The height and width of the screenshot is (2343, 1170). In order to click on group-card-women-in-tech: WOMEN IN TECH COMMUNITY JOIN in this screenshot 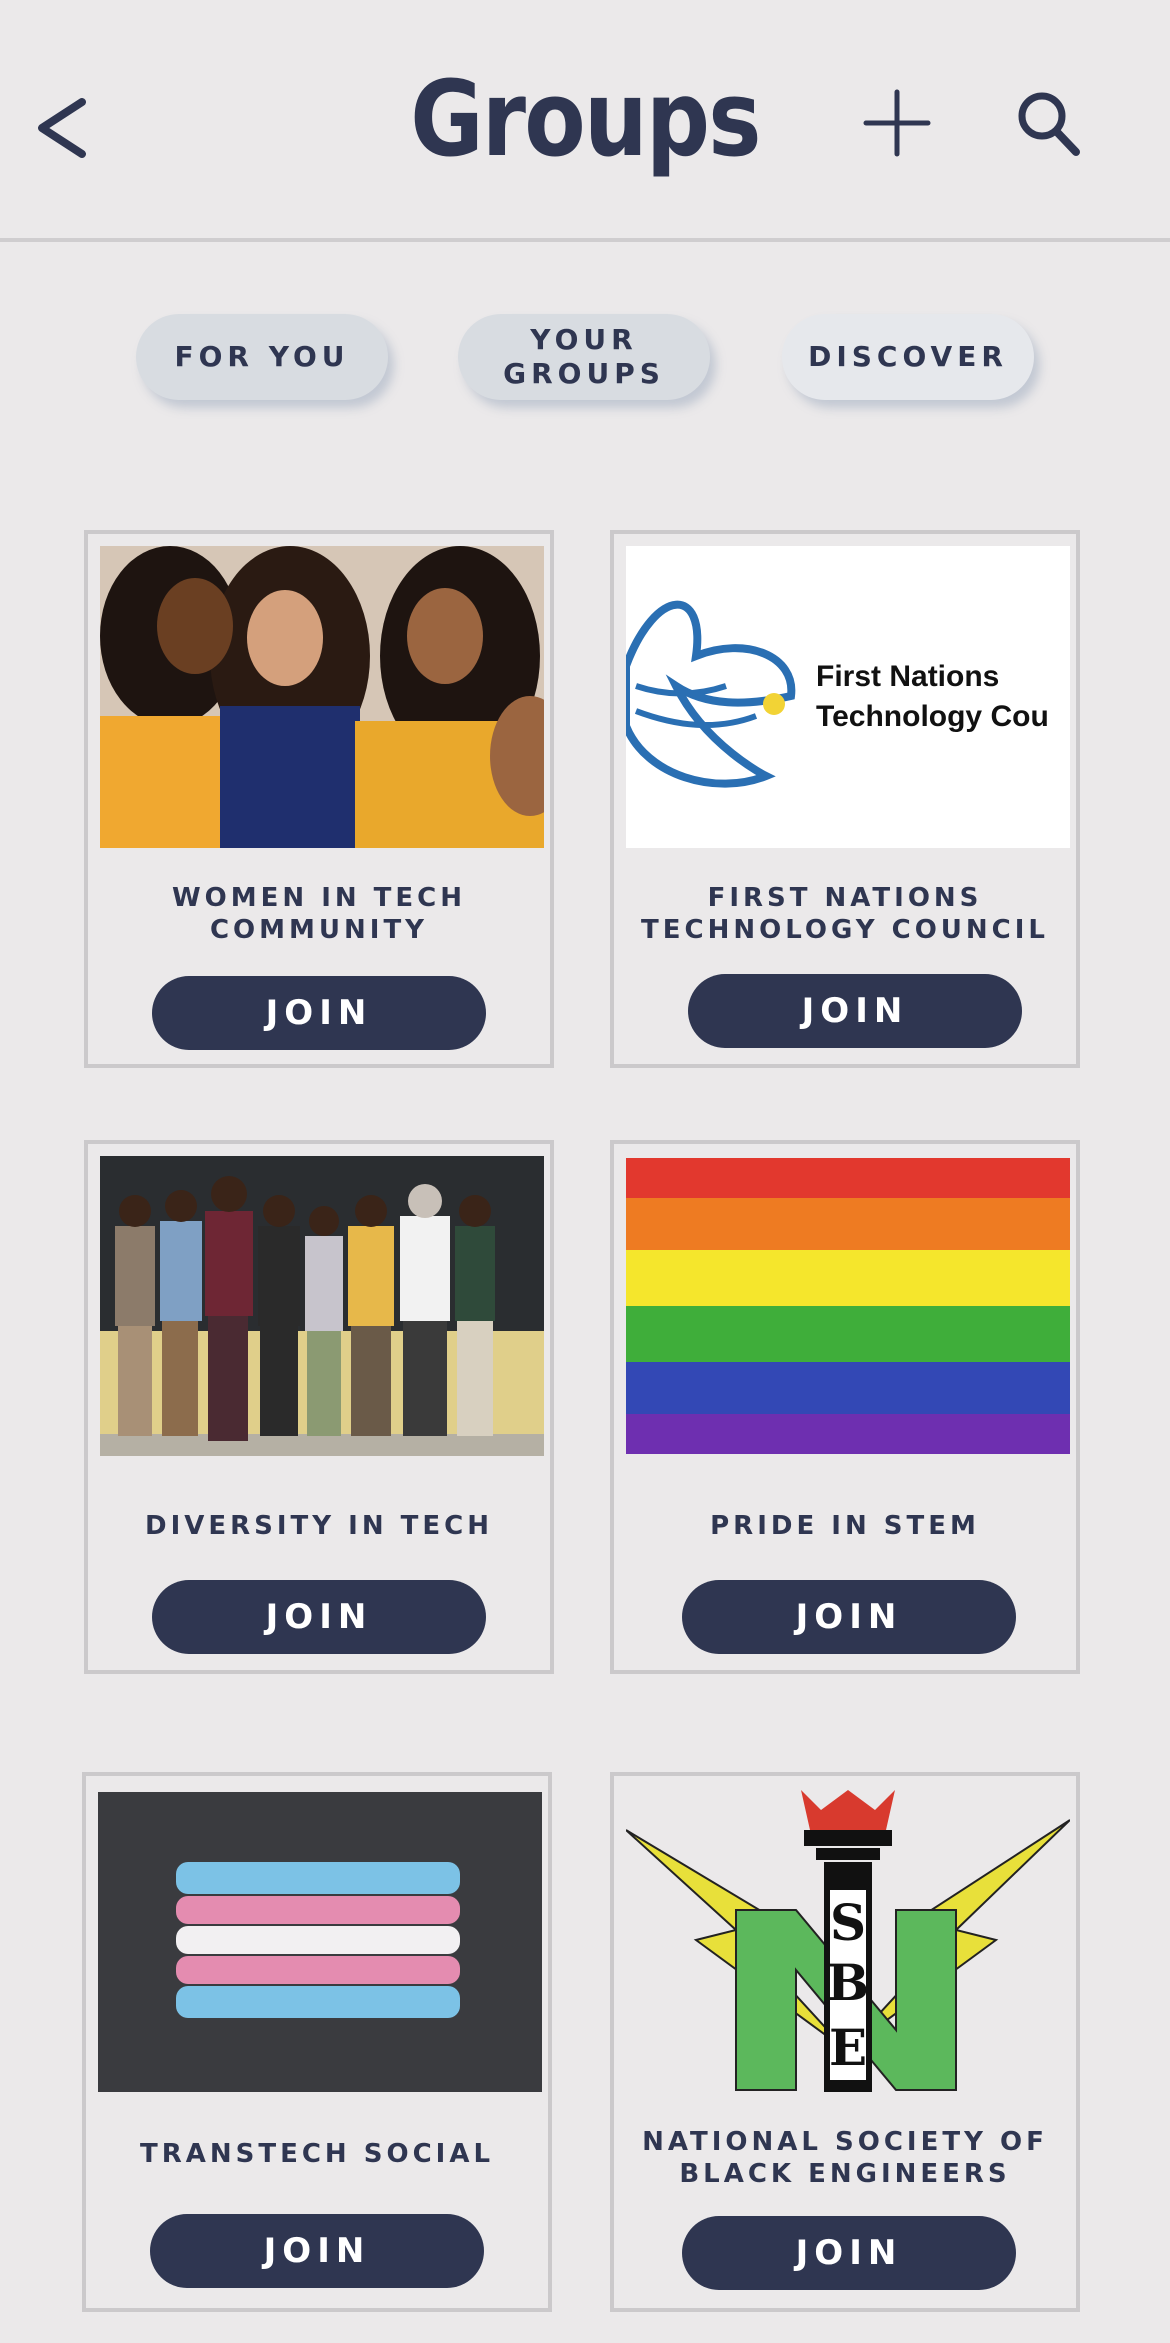, I will do `click(319, 799)`.